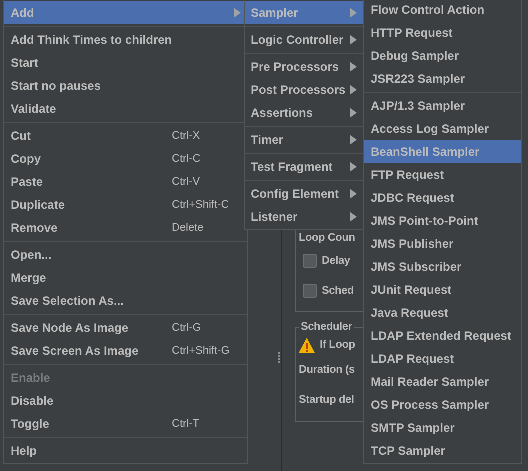 Image resolution: width=528 pixels, height=471 pixels. I want to click on menu-item: FTP Request, so click(442, 174).